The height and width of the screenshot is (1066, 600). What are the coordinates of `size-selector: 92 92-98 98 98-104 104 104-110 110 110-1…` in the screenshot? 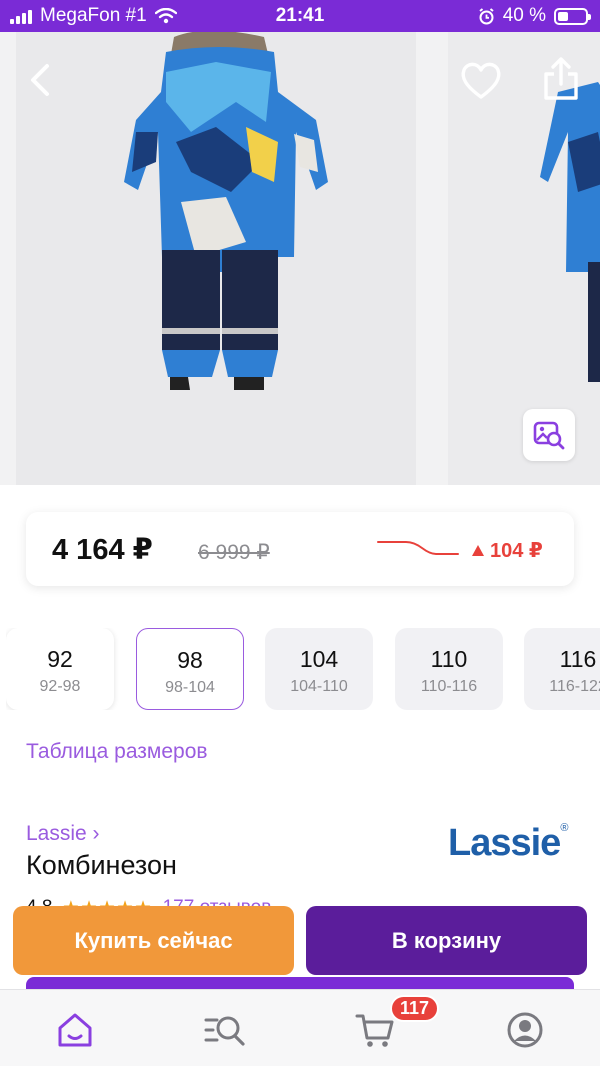 It's located at (303, 669).